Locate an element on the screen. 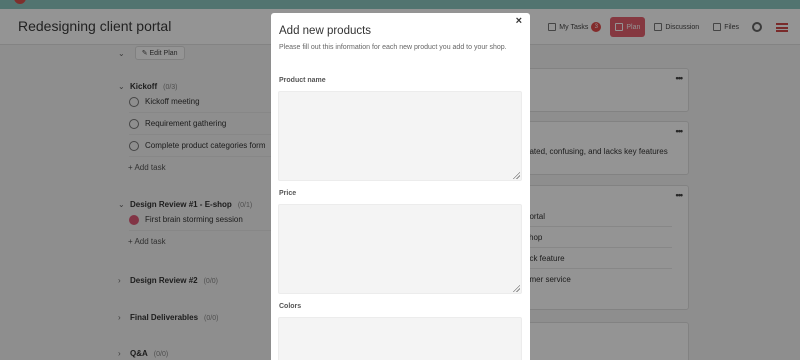  product-name-label: Product name is located at coordinates (302, 80).